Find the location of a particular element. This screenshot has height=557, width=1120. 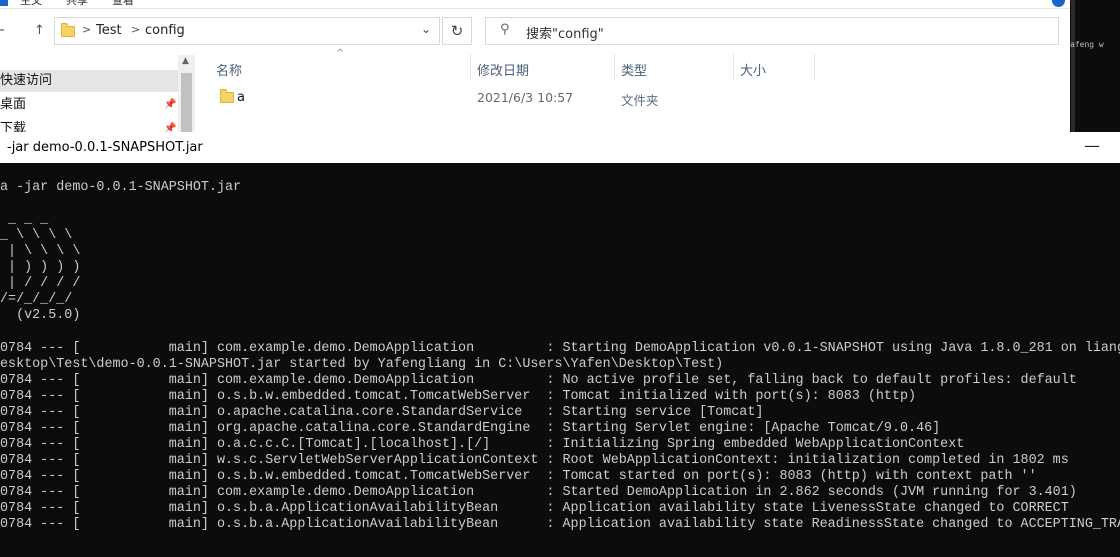

nav-item-desktop: 桌面 📌 is located at coordinates (89, 105).